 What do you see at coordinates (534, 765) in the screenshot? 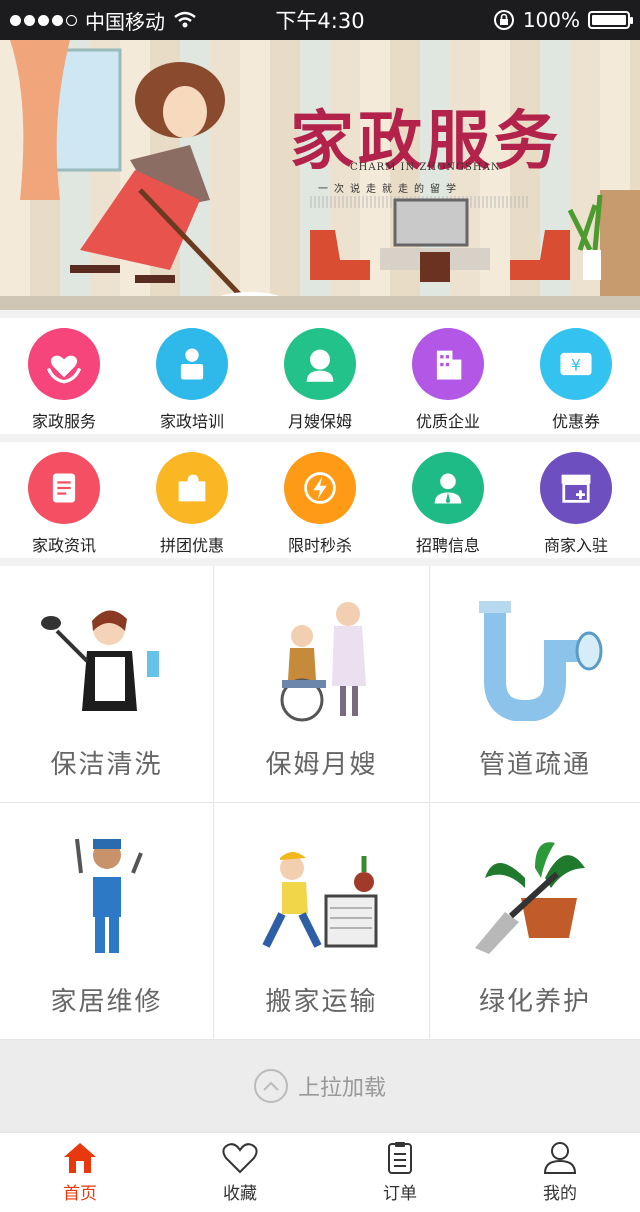
I see `service-label: 管道疏通` at bounding box center [534, 765].